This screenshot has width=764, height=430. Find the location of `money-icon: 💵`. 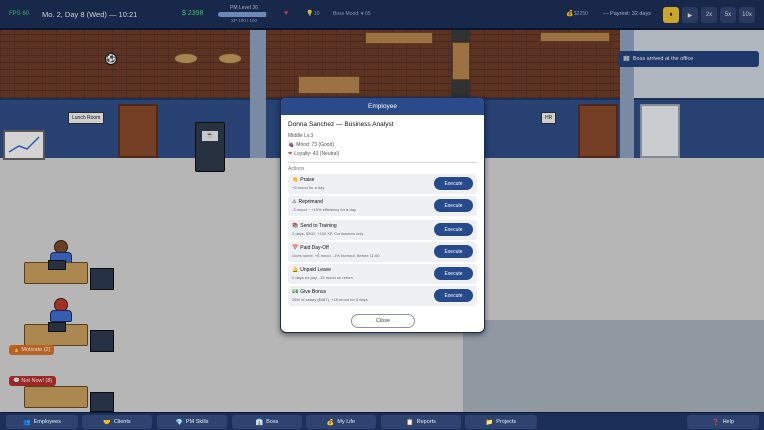

money-icon: 💵 is located at coordinates (295, 292).